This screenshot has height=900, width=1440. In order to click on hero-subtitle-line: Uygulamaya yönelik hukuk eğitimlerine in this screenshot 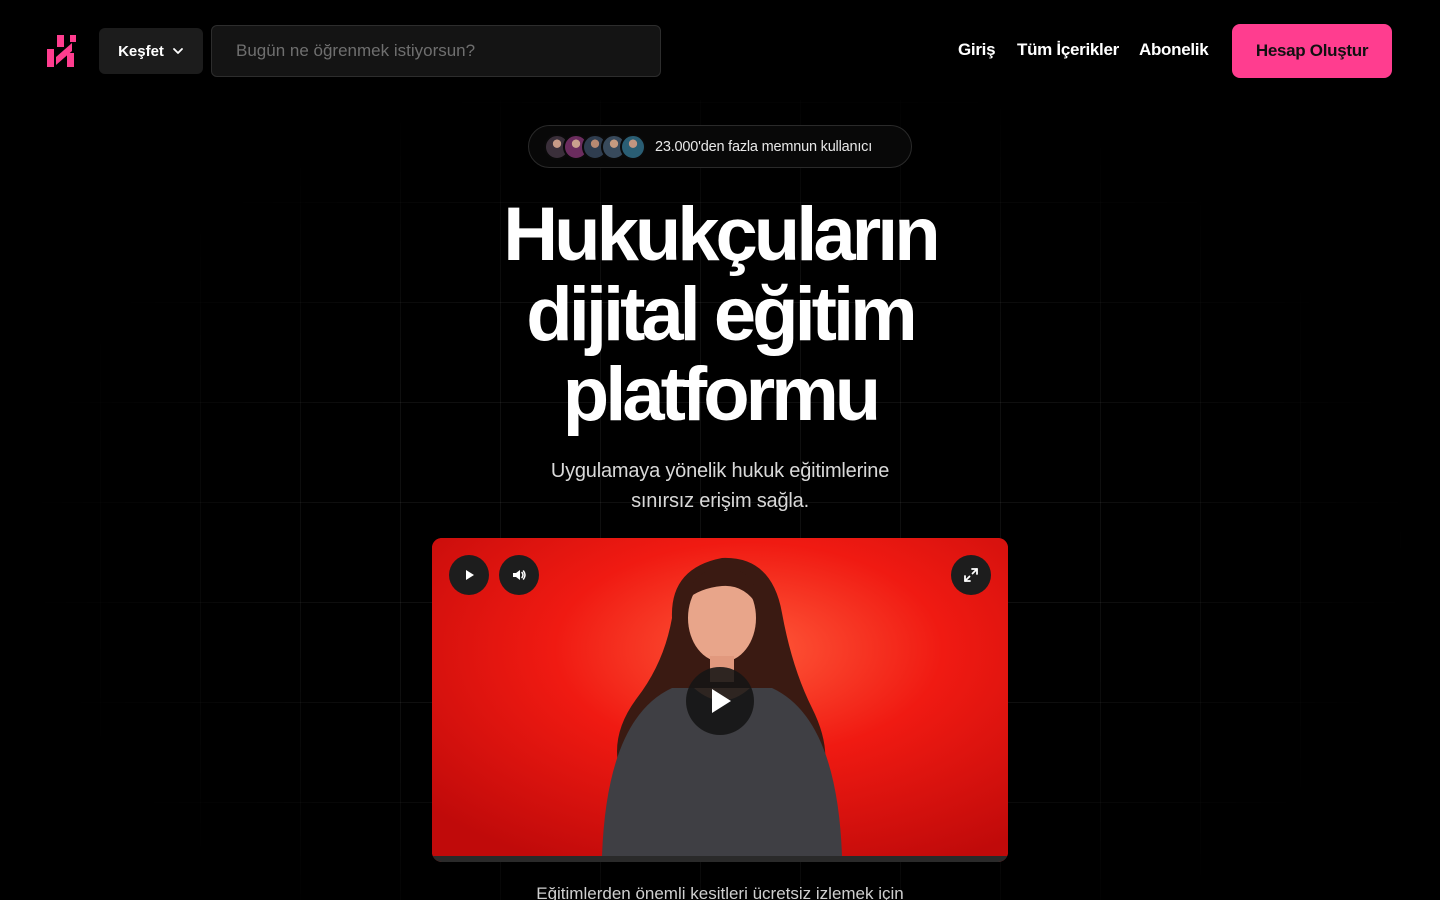, I will do `click(720, 471)`.